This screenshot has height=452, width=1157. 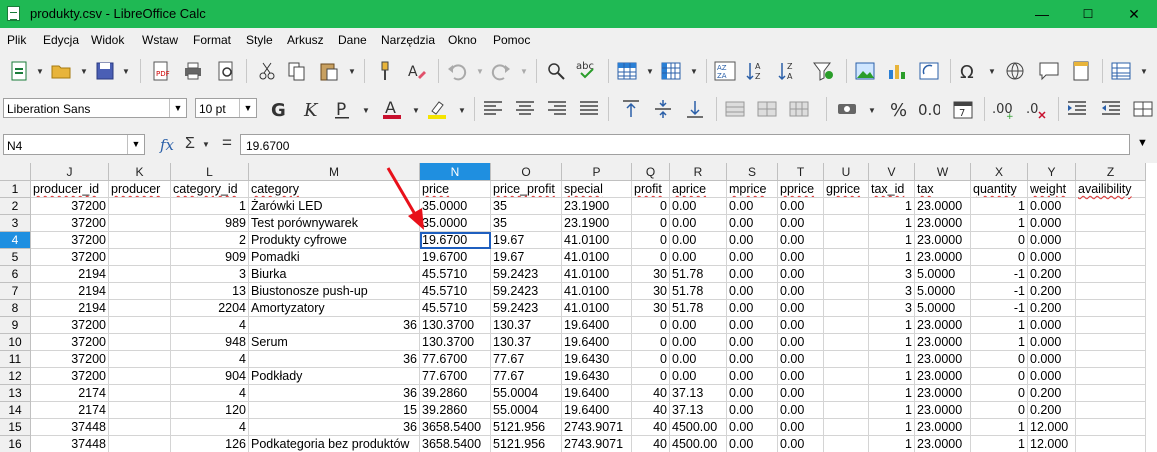 I want to click on table-cell: 904, so click(x=210, y=376).